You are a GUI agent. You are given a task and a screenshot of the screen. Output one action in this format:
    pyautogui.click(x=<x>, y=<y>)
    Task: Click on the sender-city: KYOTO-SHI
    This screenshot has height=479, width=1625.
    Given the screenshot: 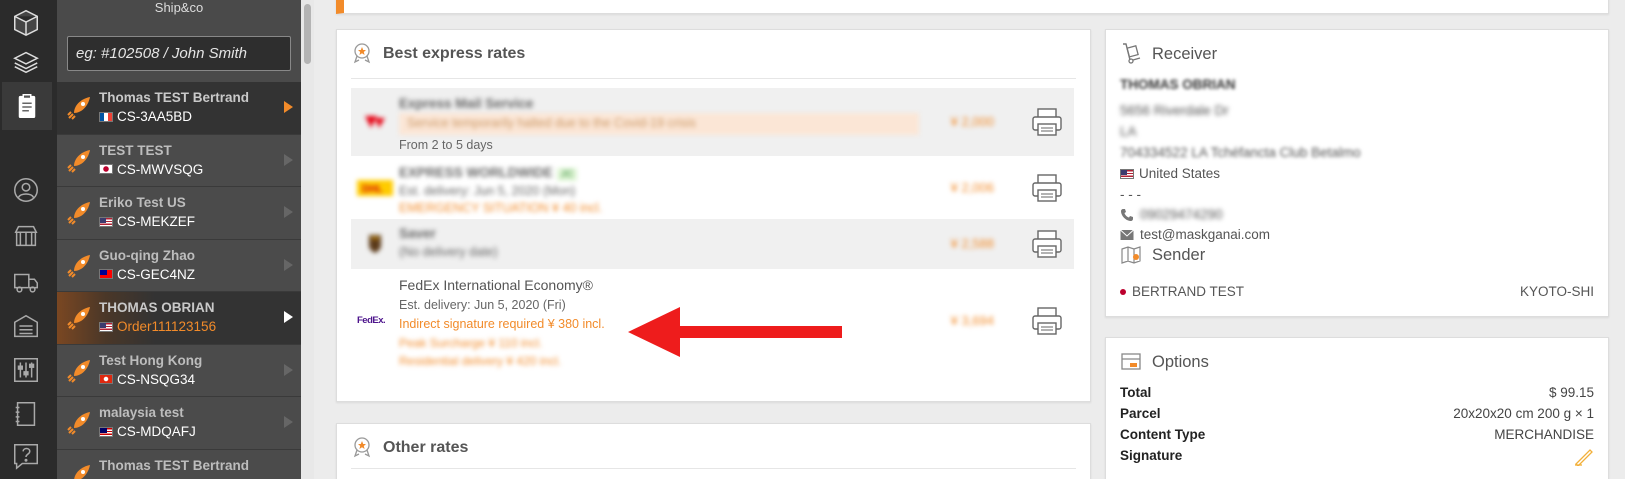 What is the action you would take?
    pyautogui.click(x=1556, y=291)
    